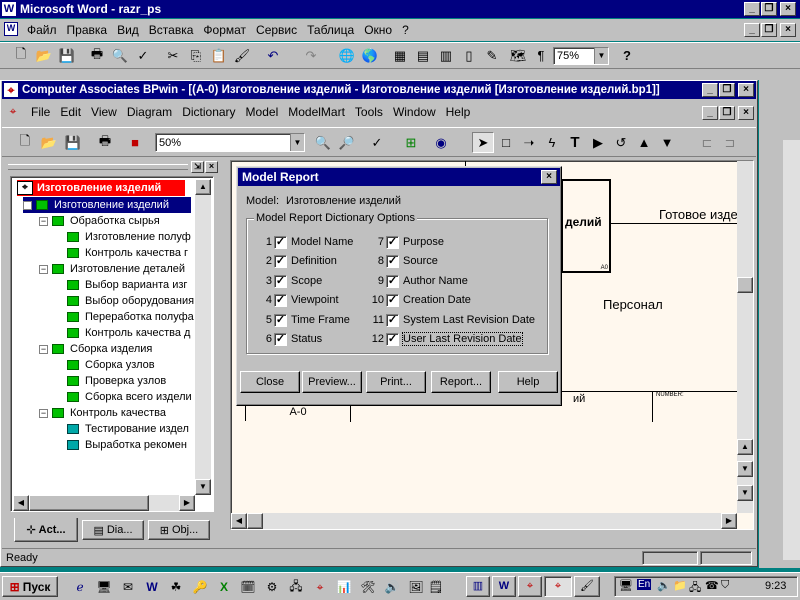  Describe the element at coordinates (242, 55) in the screenshot. I see `format-painter-icon: 🖌` at that location.